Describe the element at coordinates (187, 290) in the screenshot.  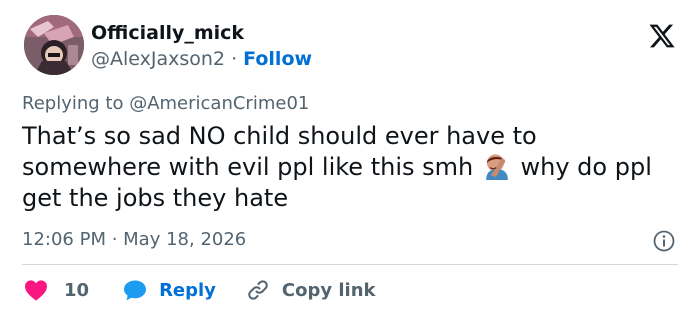
I see `reply-label: Reply` at that location.